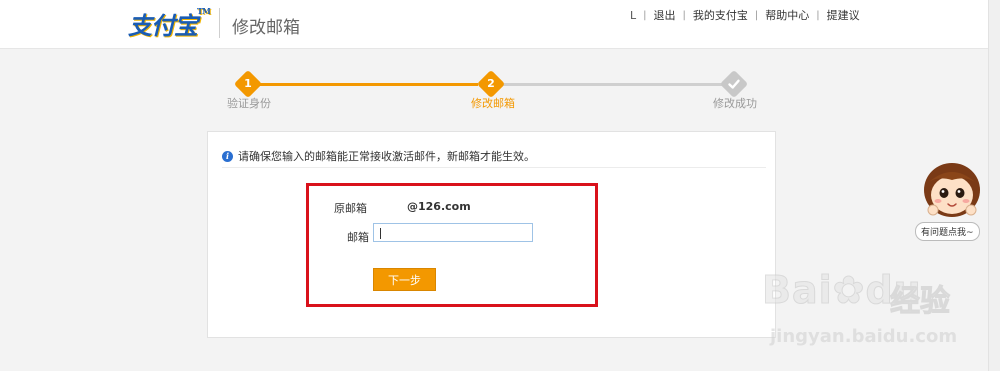  What do you see at coordinates (248, 84) in the screenshot?
I see `step-1-marker: 1` at bounding box center [248, 84].